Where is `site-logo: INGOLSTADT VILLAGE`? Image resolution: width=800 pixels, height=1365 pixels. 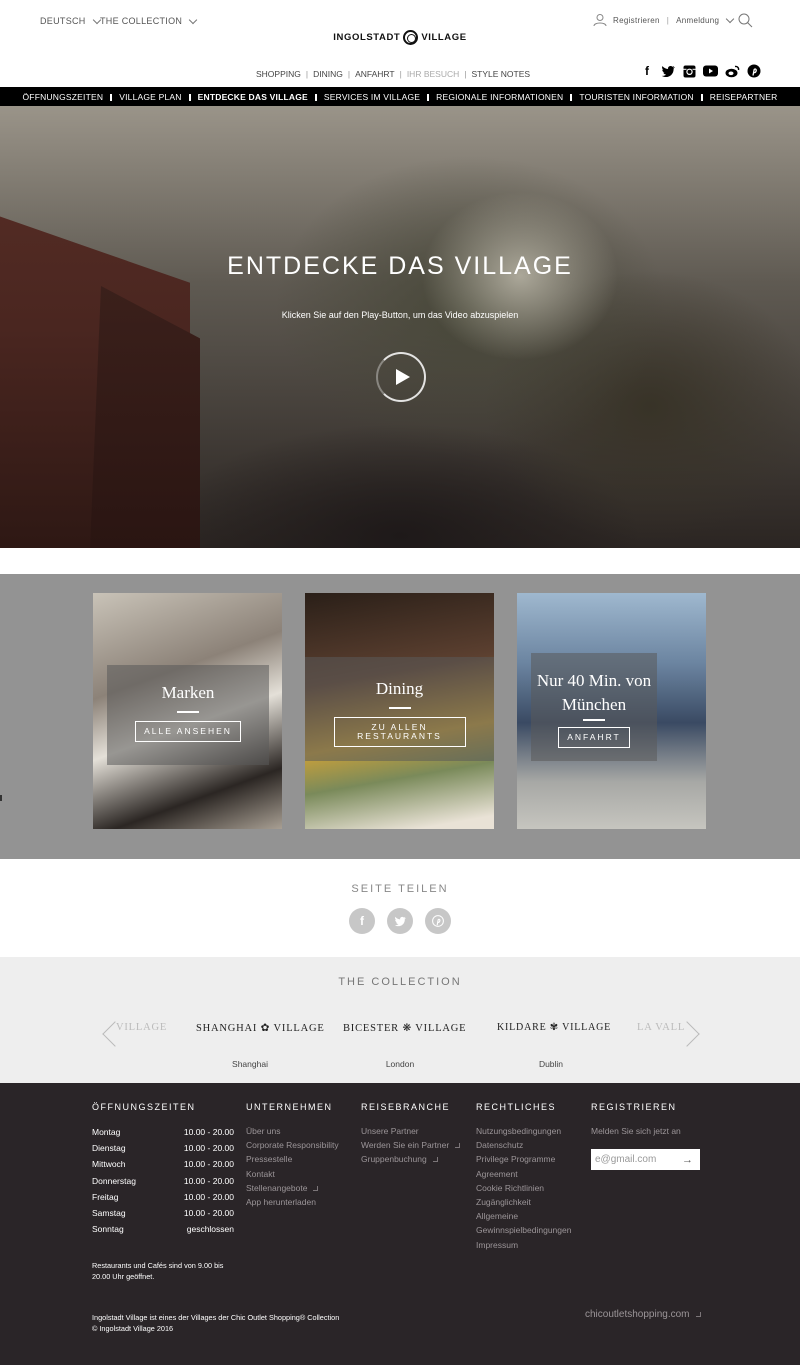 site-logo: INGOLSTADT VILLAGE is located at coordinates (400, 37).